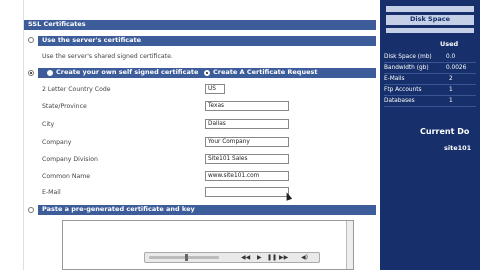 The height and width of the screenshot is (270, 480). I want to click on sidebar-top-bar, so click(430, 9).